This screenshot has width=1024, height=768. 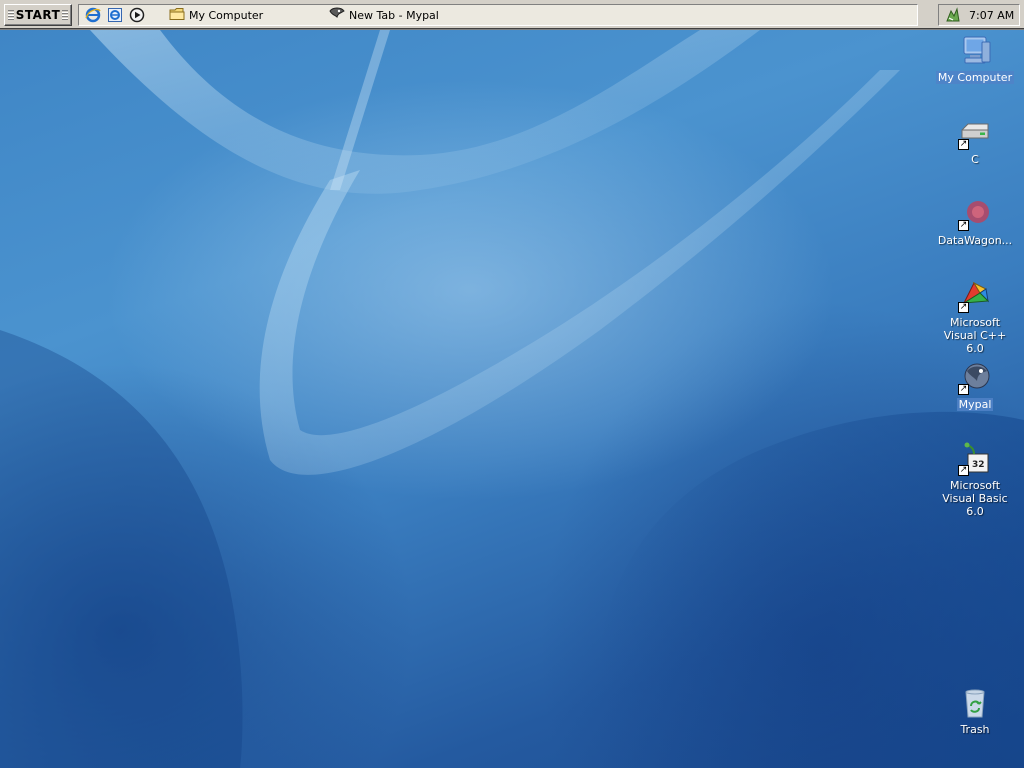 What do you see at coordinates (226, 15) in the screenshot?
I see `task-label: My Computer` at bounding box center [226, 15].